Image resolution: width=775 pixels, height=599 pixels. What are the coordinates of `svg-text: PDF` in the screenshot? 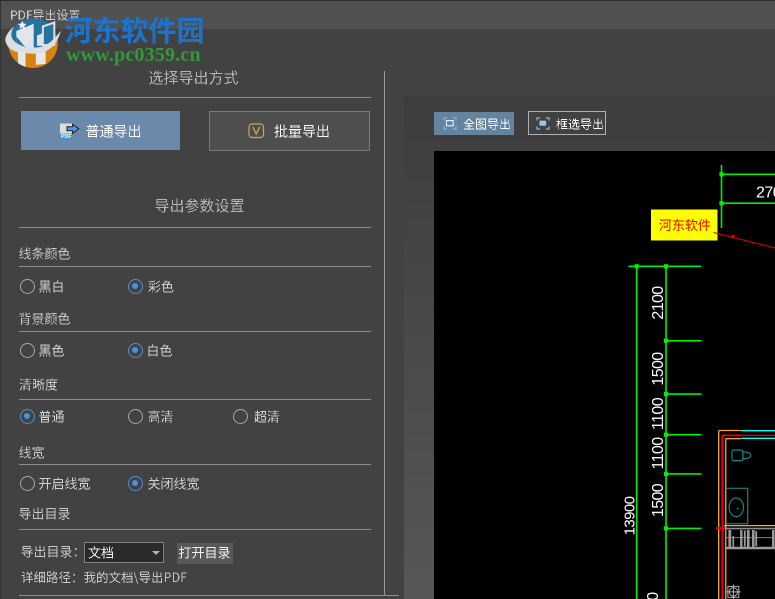 It's located at (66, 137).